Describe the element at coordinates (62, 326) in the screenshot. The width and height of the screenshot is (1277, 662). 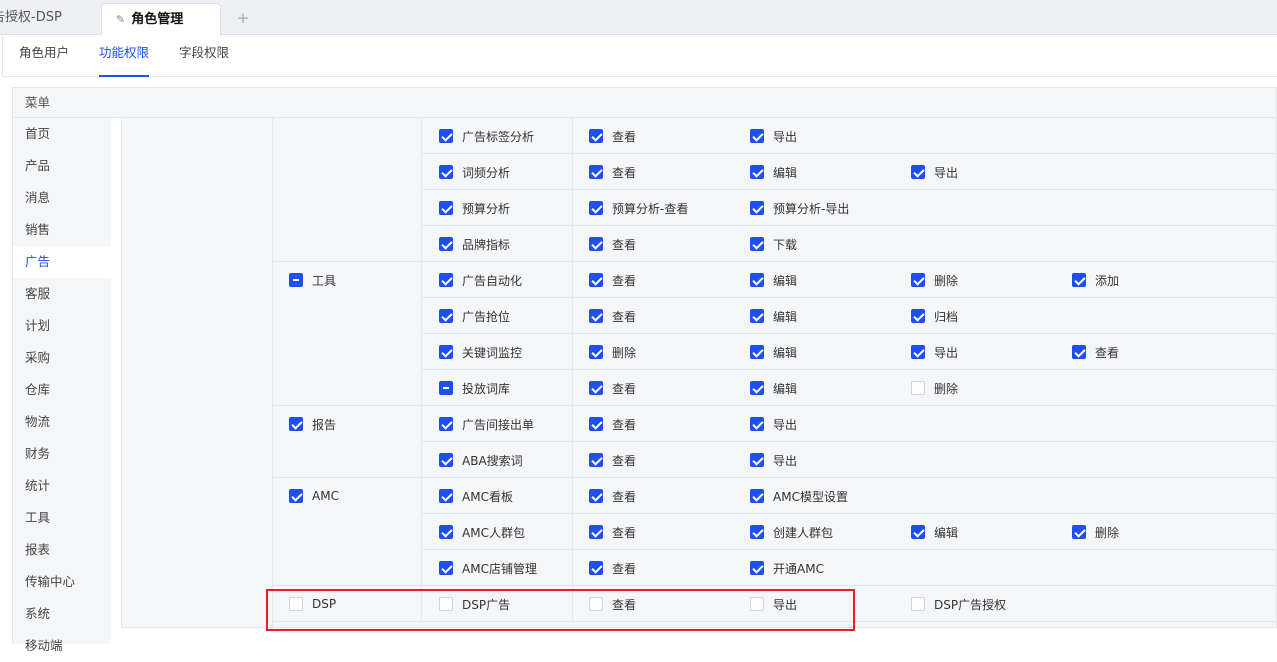
I see `sidebar-item: 计划` at that location.